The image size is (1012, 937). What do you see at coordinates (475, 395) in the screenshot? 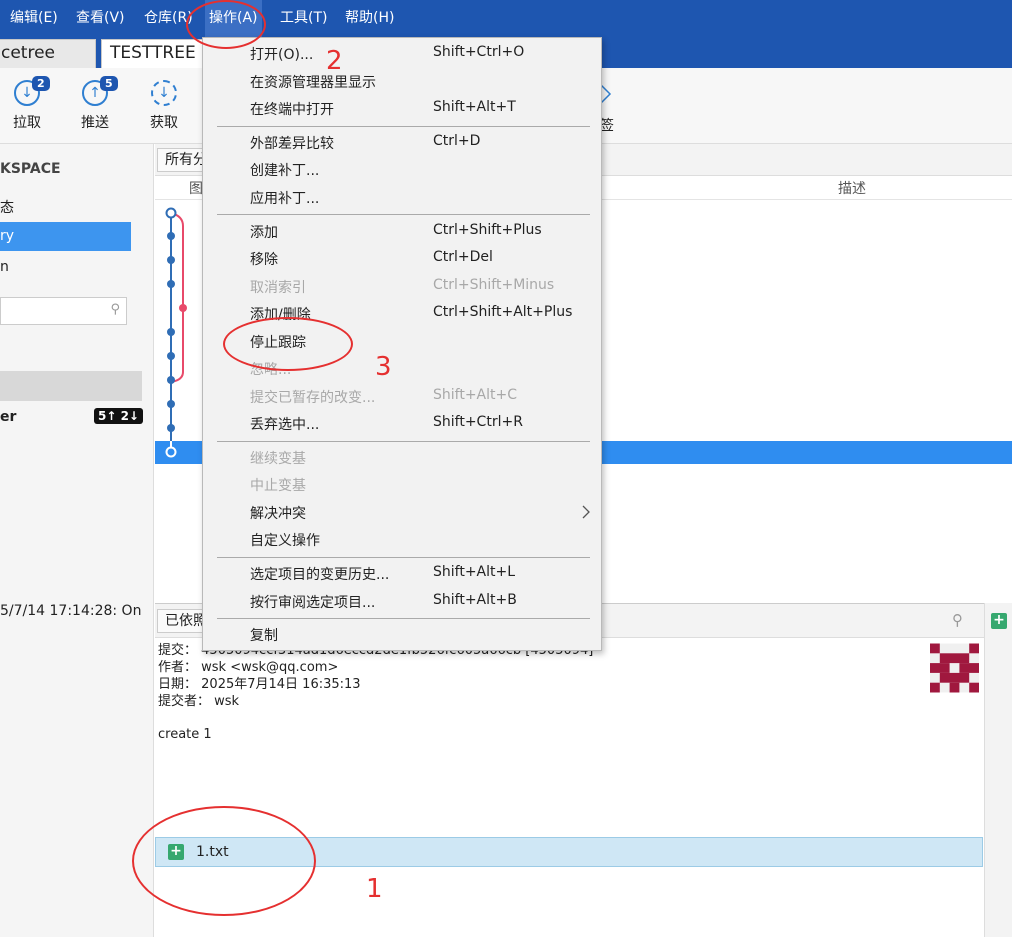
I see `menu-item-shortcut: Shift+Alt+C` at bounding box center [475, 395].